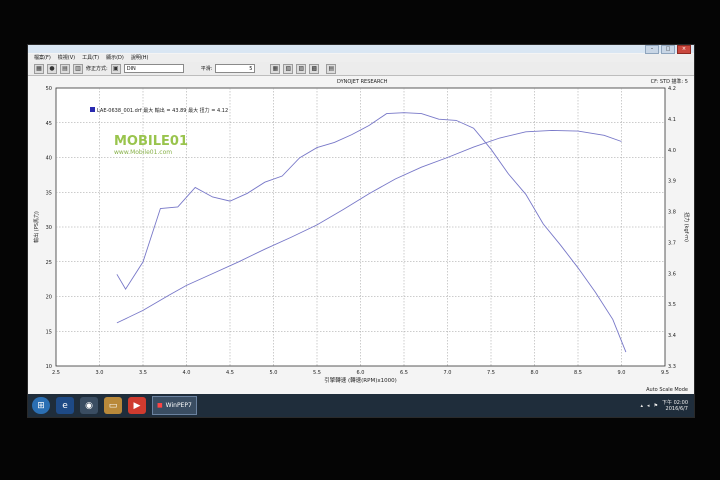  I want to click on correction-icon: ▣, so click(115, 68).